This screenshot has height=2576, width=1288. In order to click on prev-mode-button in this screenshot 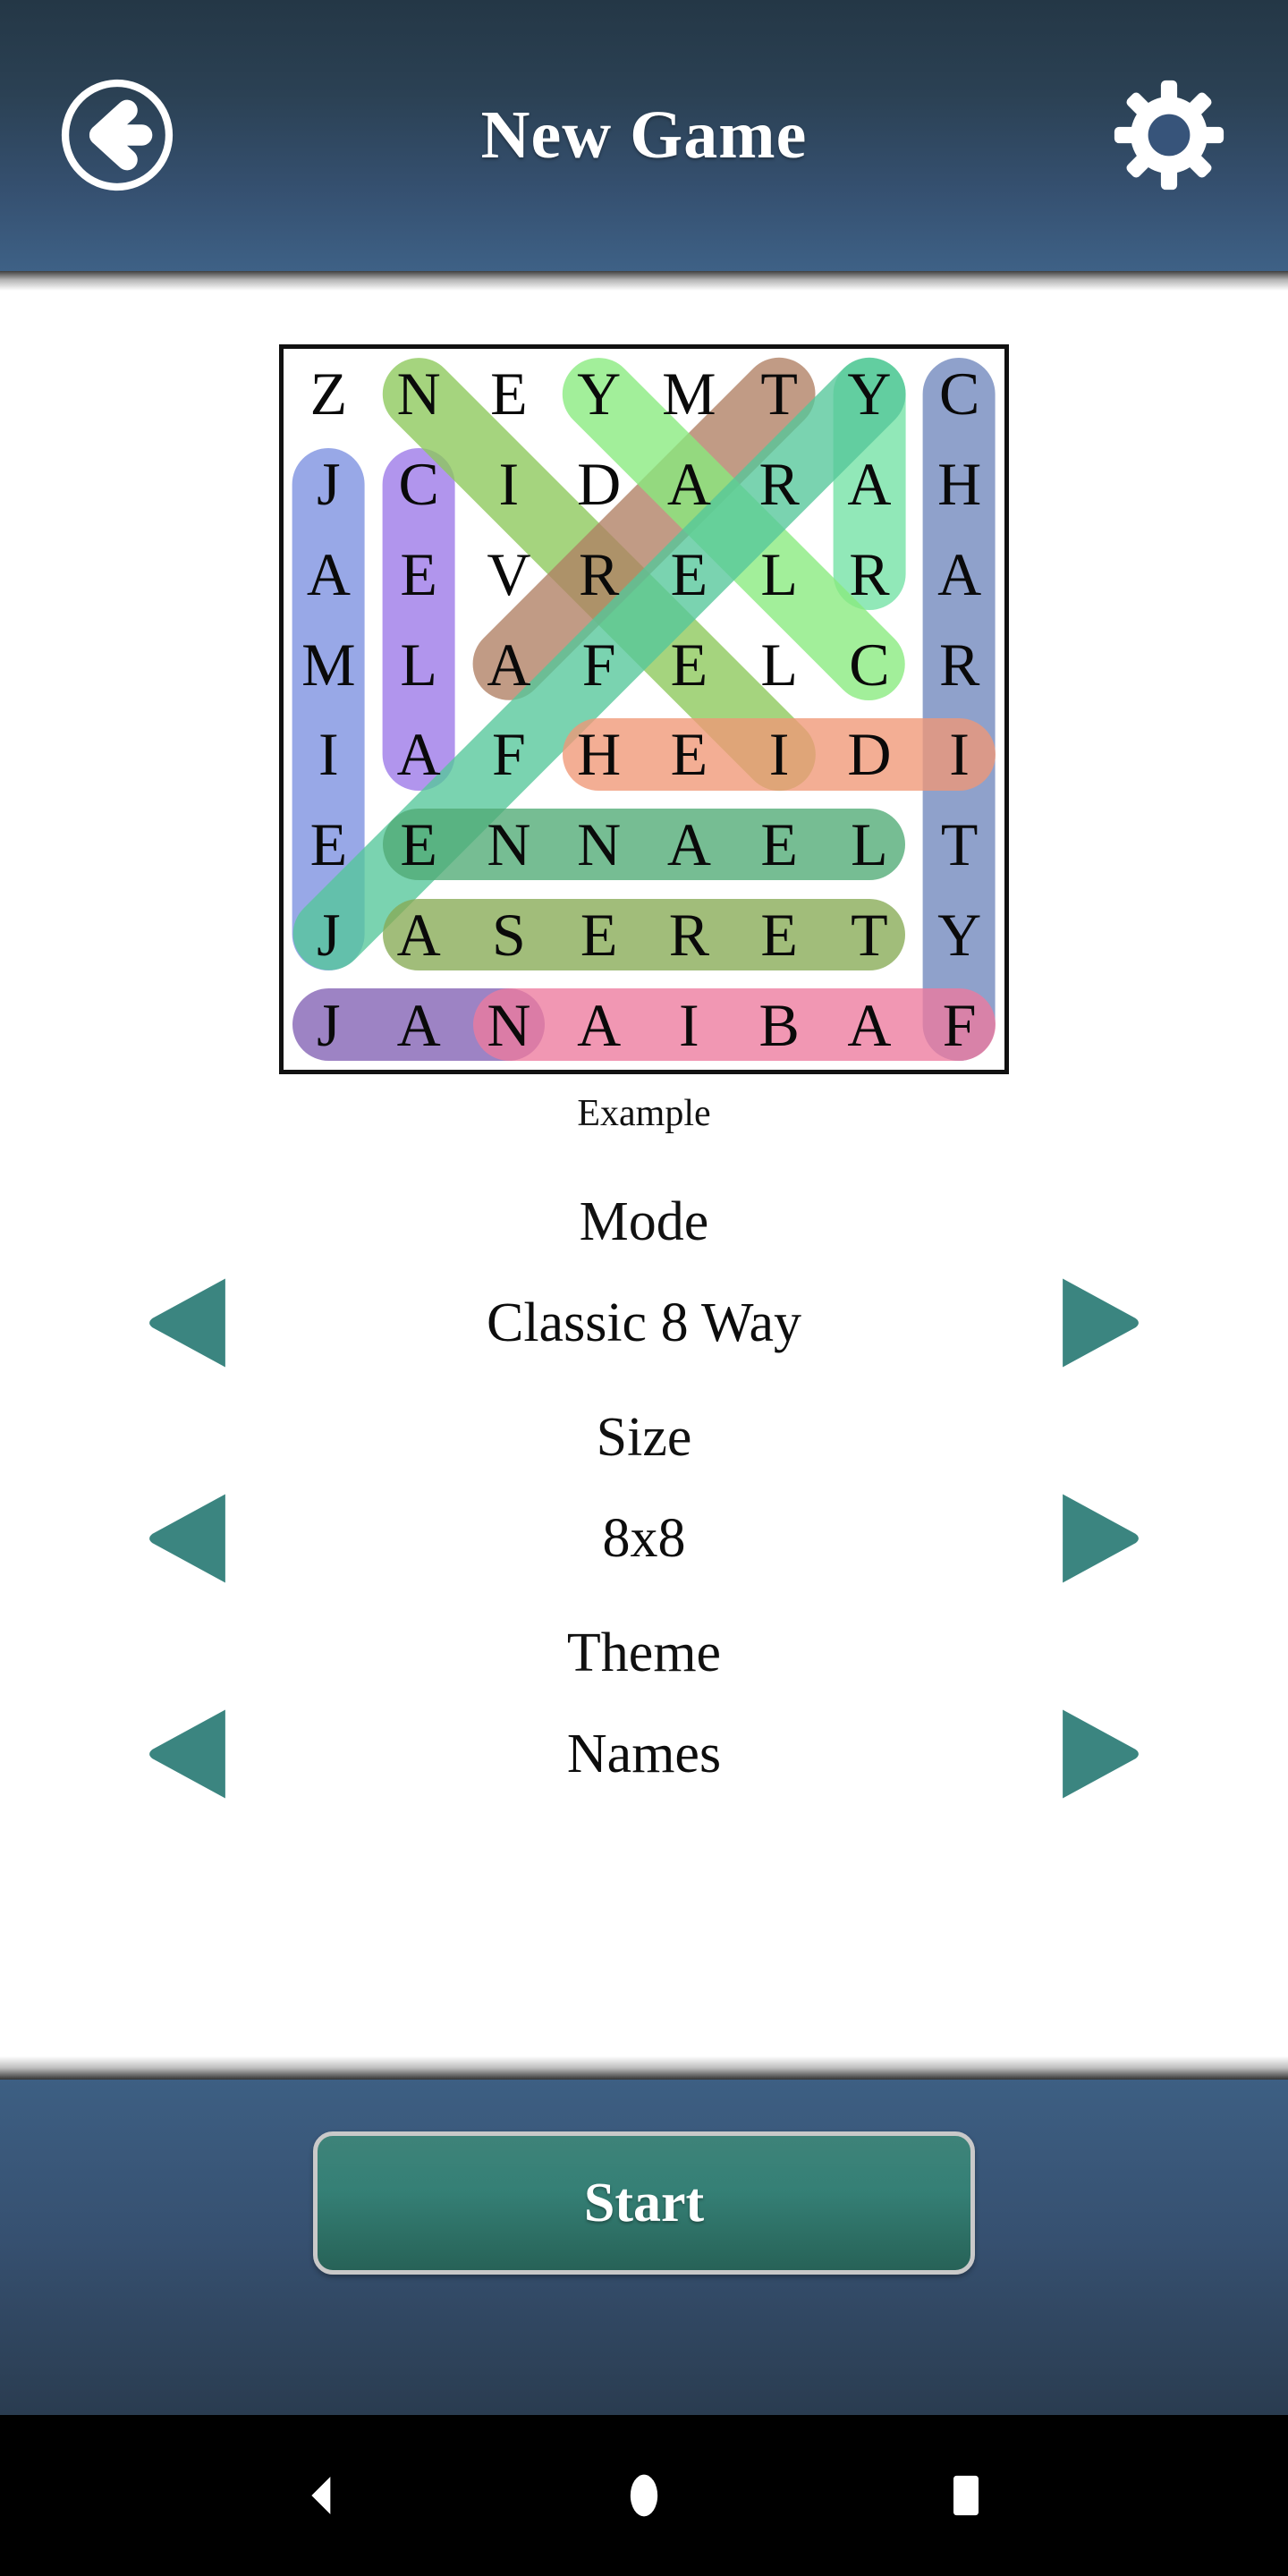, I will do `click(190, 1323)`.